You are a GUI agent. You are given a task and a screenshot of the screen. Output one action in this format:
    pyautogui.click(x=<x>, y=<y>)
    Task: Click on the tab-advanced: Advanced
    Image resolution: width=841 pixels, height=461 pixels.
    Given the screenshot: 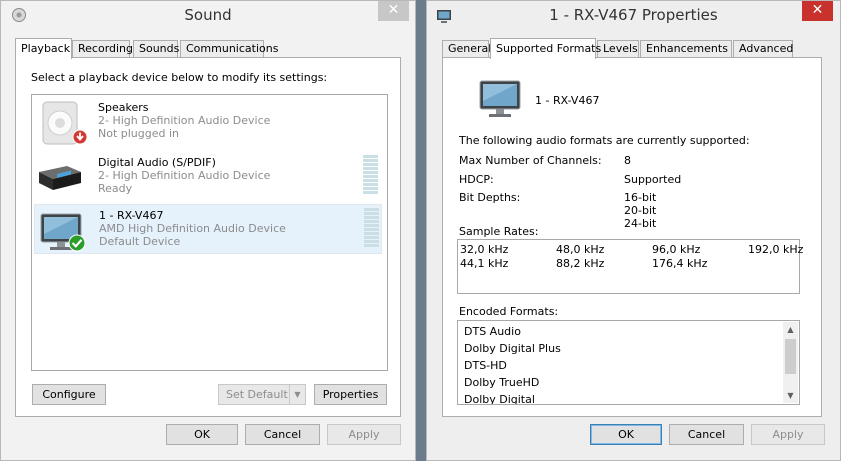 What is the action you would take?
    pyautogui.click(x=763, y=48)
    